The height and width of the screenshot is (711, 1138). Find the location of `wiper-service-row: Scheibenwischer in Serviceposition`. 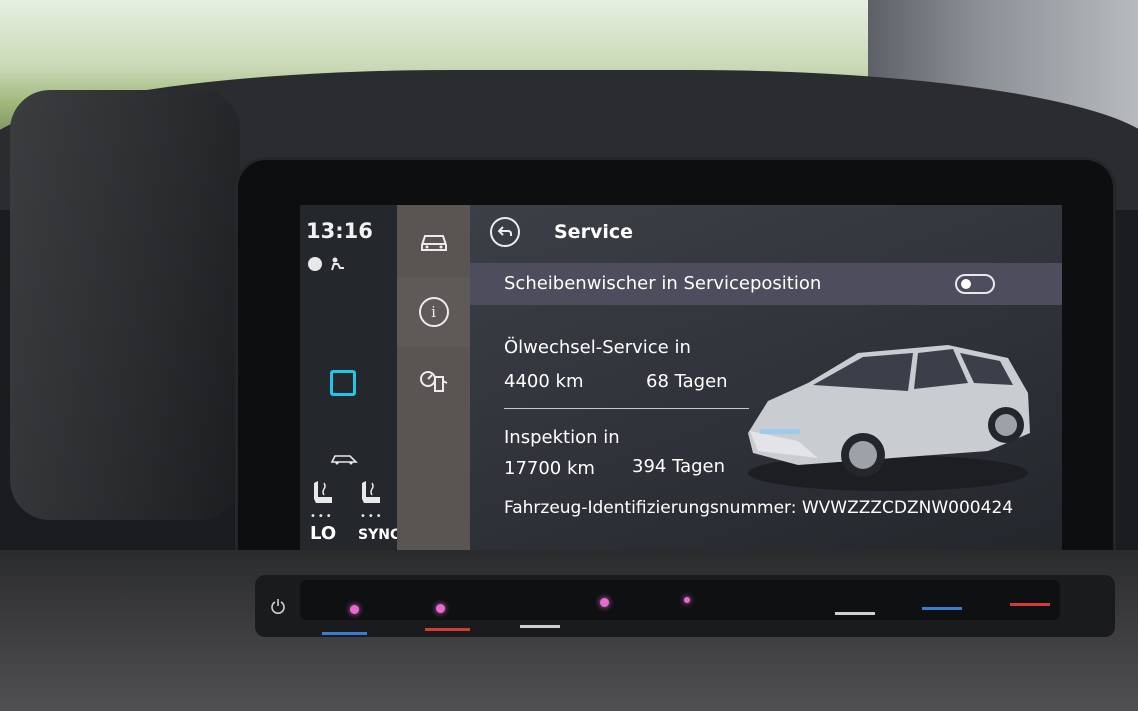

wiper-service-row: Scheibenwischer in Serviceposition is located at coordinates (766, 284).